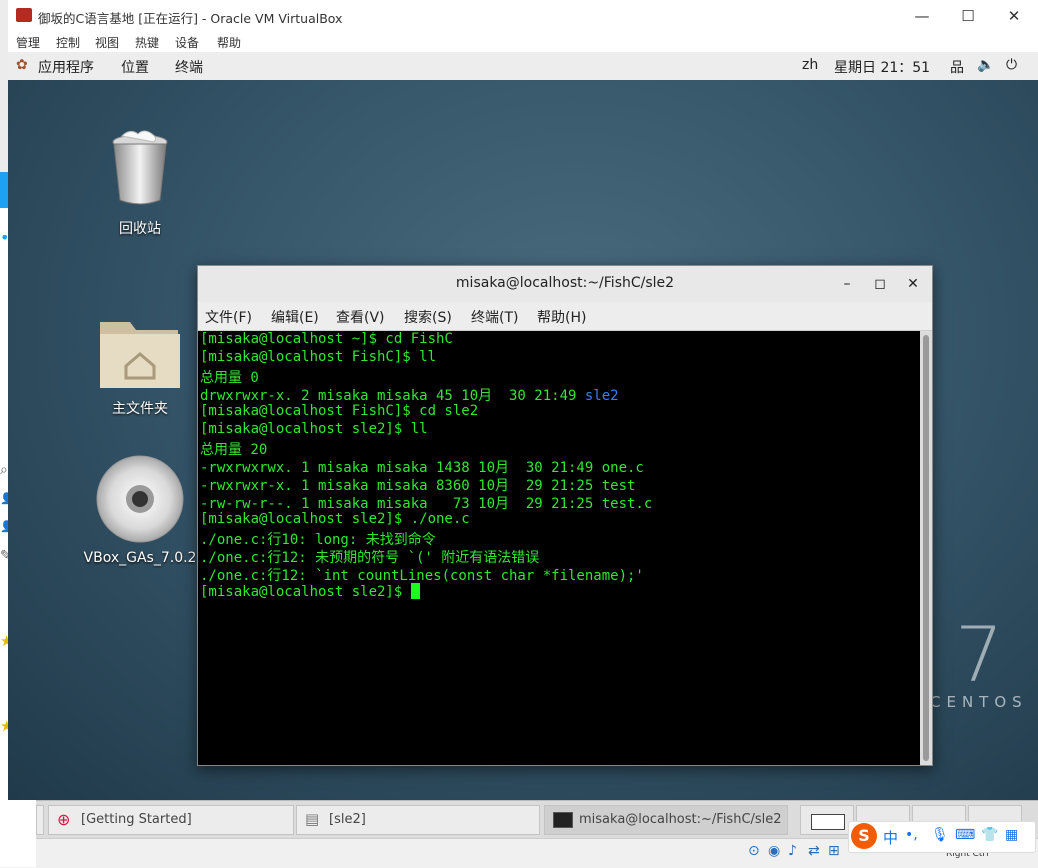  What do you see at coordinates (979, 654) in the screenshot?
I see `centos-version: 7` at bounding box center [979, 654].